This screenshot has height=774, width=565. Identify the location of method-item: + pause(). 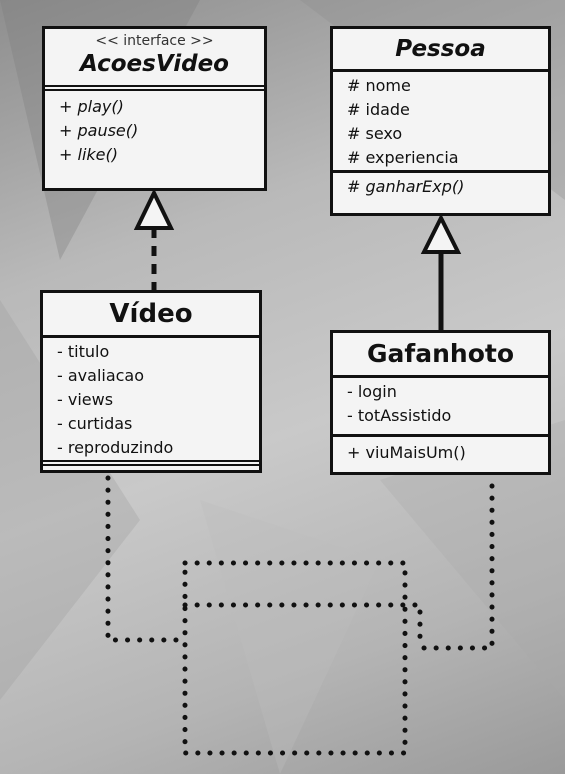
(99, 130).